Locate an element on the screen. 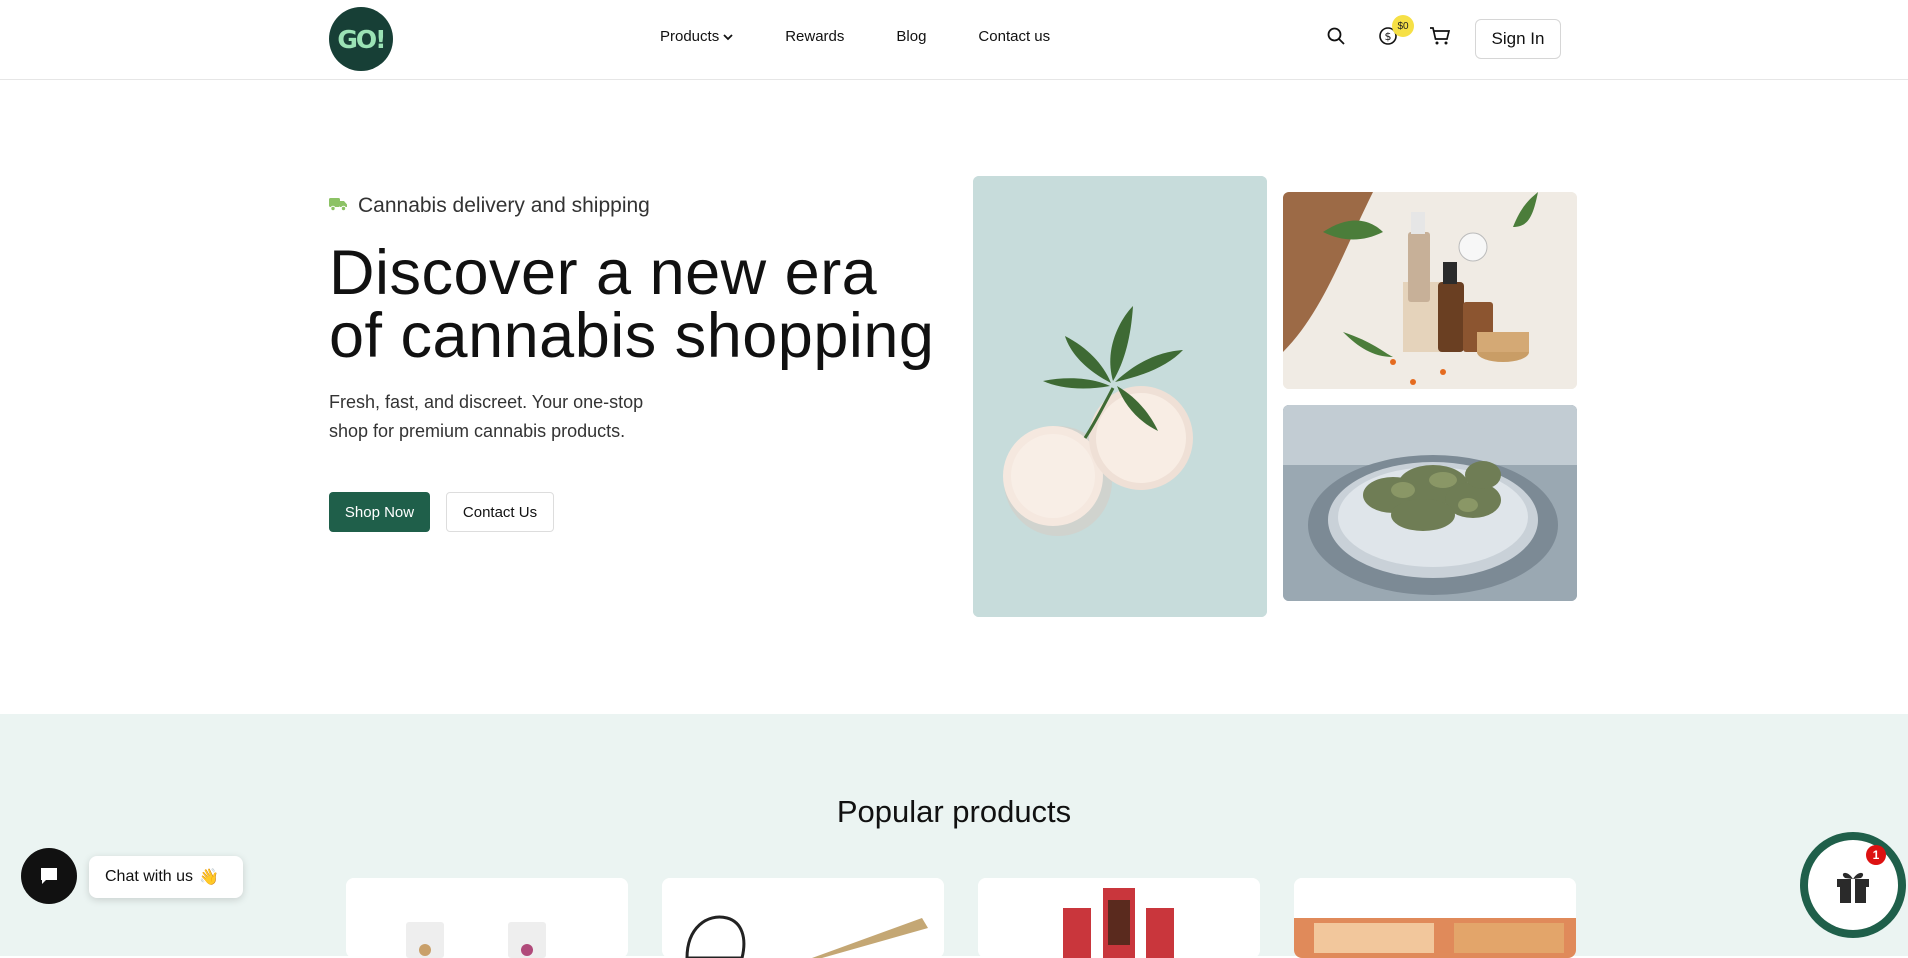 The image size is (1908, 958). rewards-balance-button: $ $0 is located at coordinates (1395, 31).